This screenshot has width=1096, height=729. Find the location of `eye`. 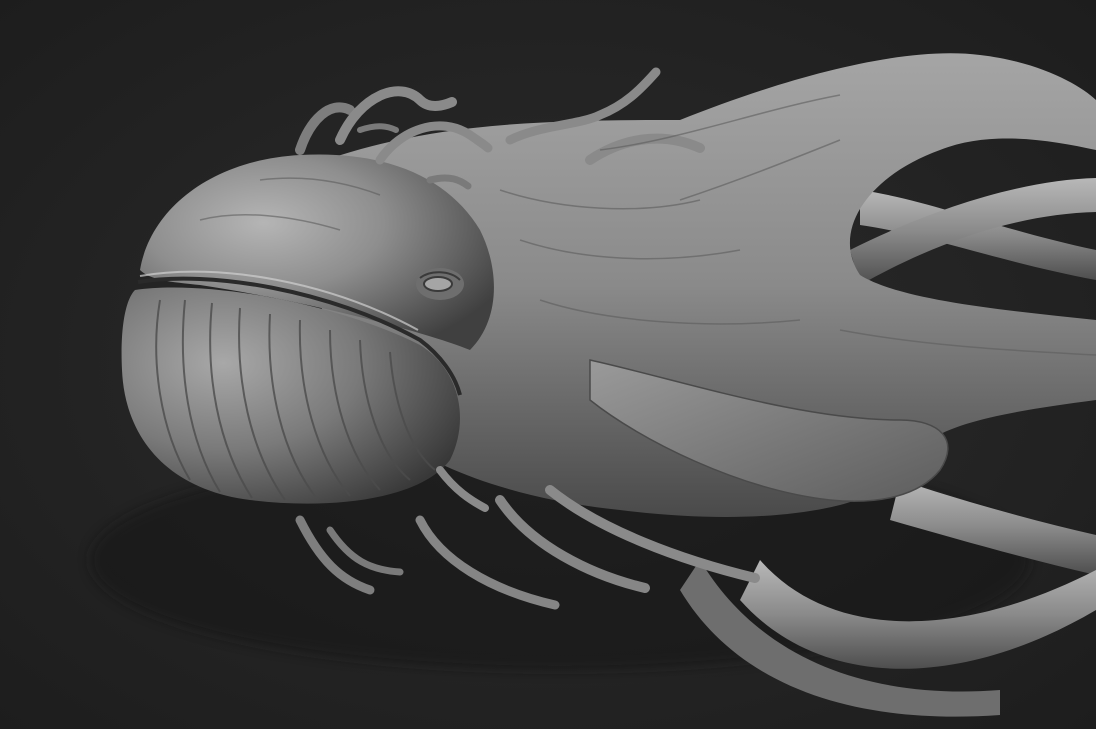

eye is located at coordinates (440, 284).